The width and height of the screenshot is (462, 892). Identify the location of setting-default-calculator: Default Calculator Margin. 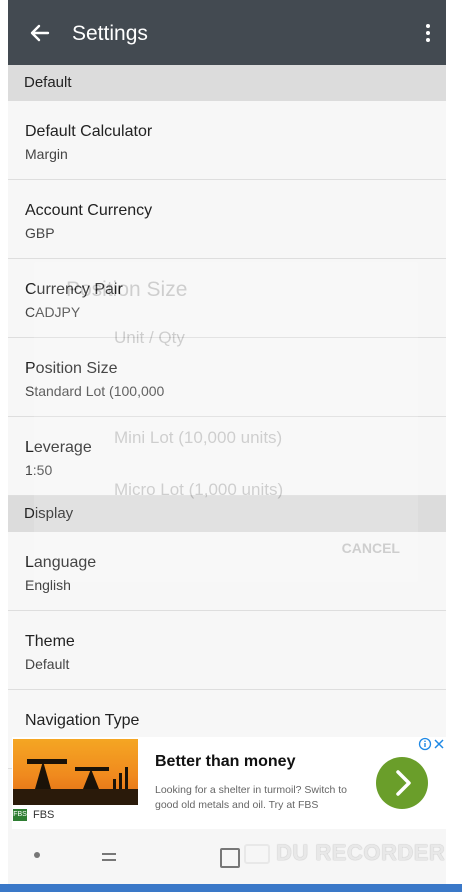
(227, 140).